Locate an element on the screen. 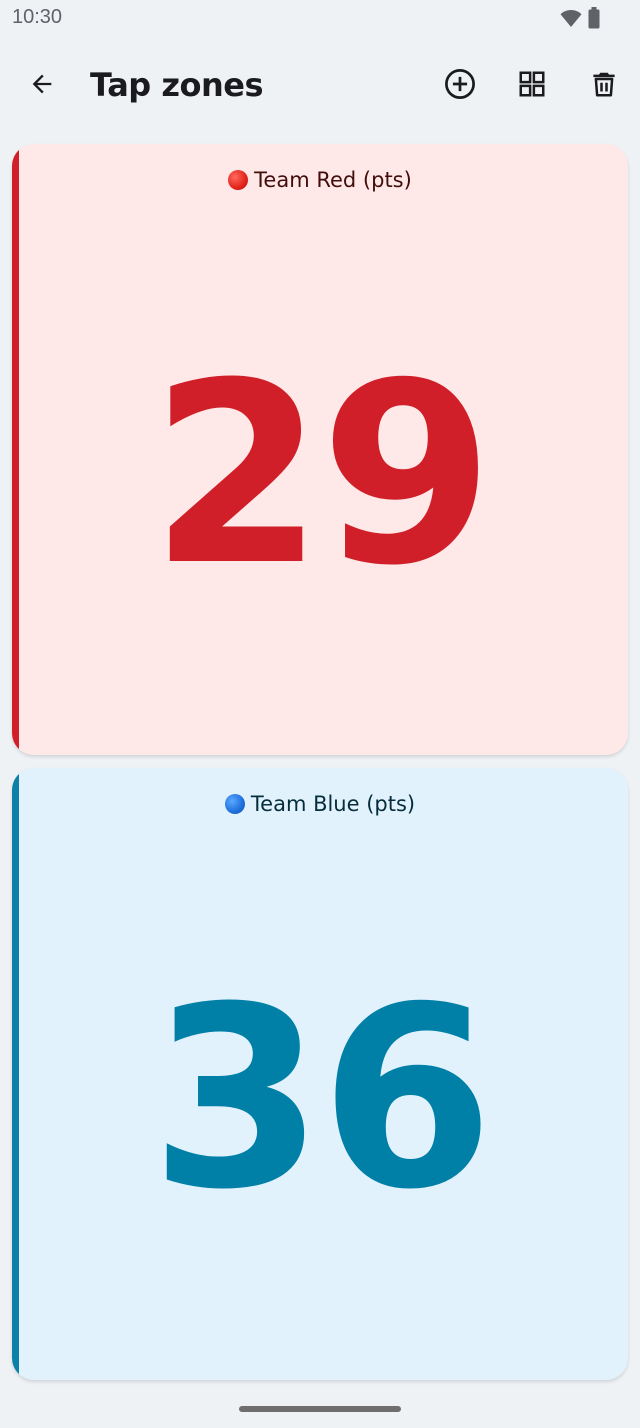 Image resolution: width=640 pixels, height=1428 pixels. back-button is located at coordinates (42, 86).